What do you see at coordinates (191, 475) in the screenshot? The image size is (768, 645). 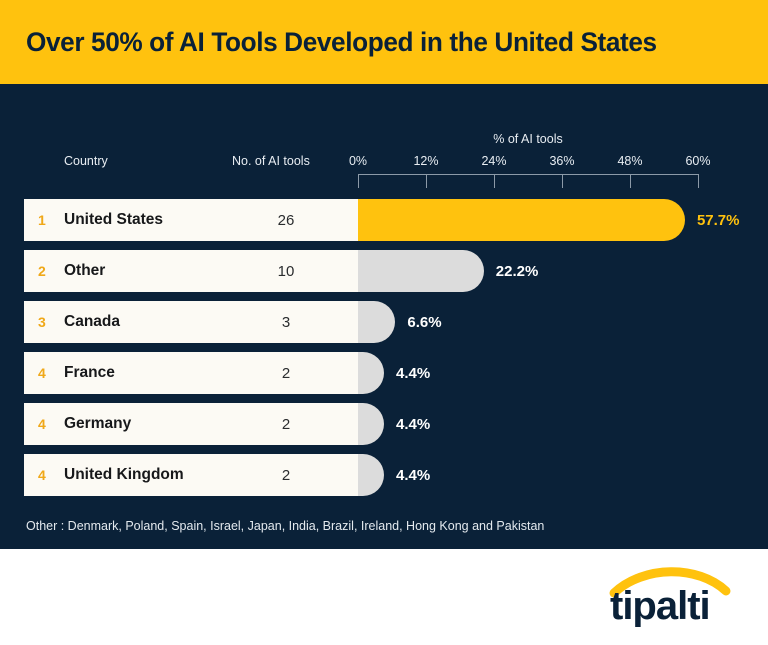 I see `row-label-panel: 4 United Kingdom 2` at bounding box center [191, 475].